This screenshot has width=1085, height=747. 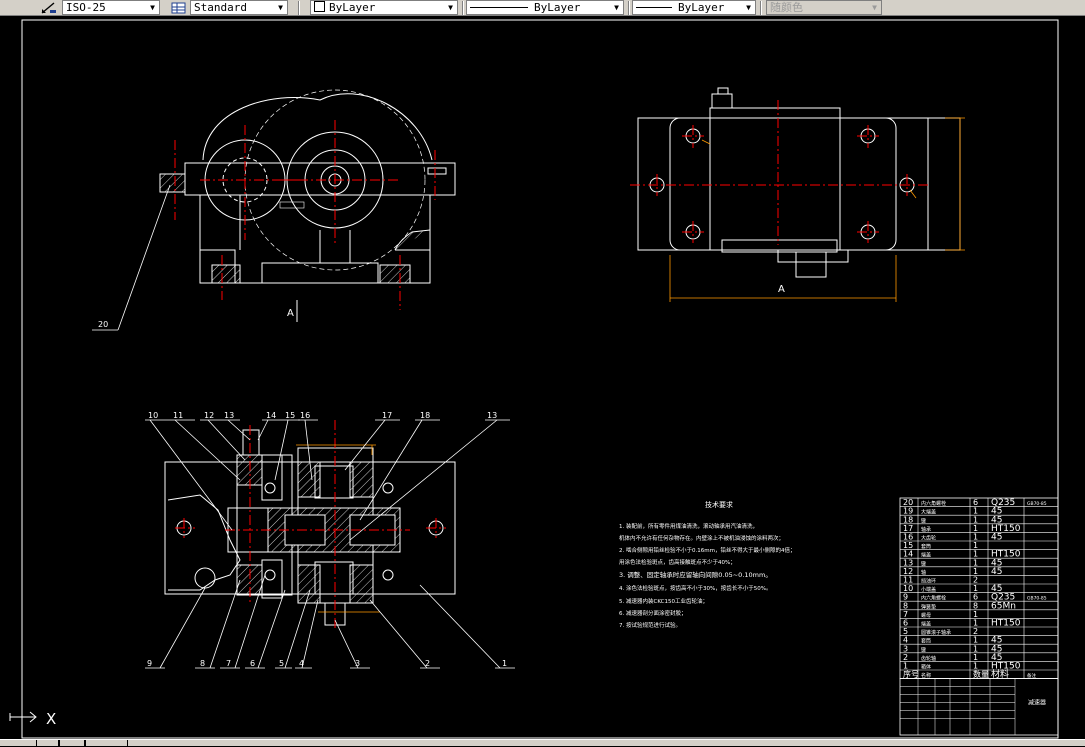 What do you see at coordinates (307, 205) in the screenshot?
I see `front-view` at bounding box center [307, 205].